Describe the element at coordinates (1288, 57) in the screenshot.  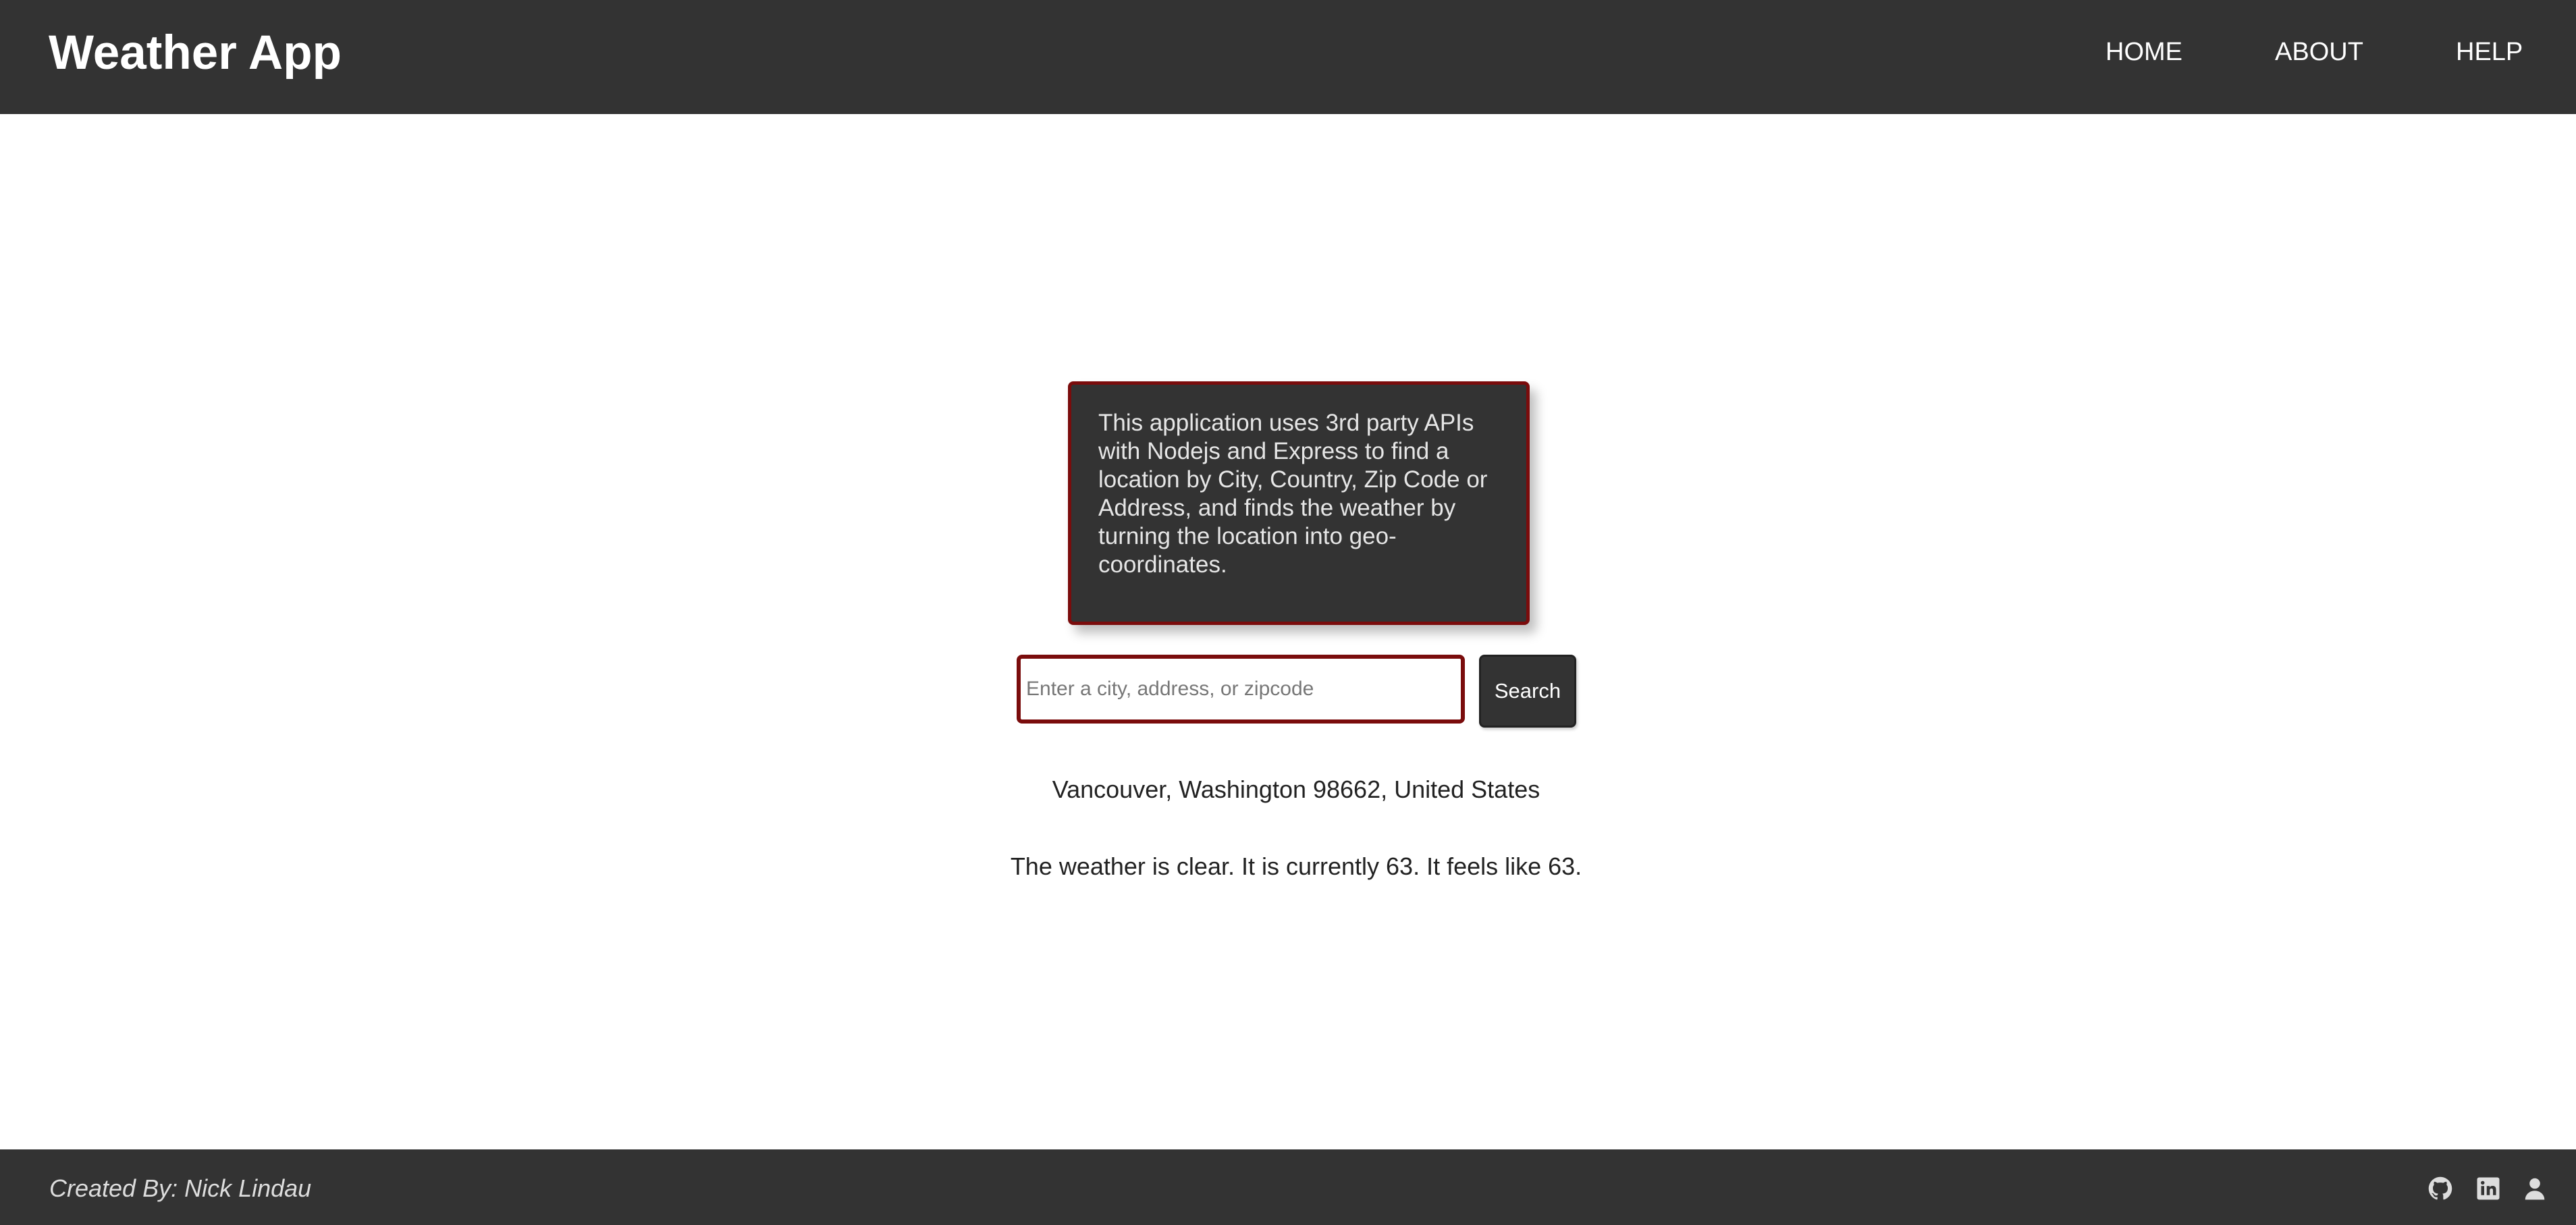
I see `site-header: Weather App HOME ABOUT HELP` at that location.